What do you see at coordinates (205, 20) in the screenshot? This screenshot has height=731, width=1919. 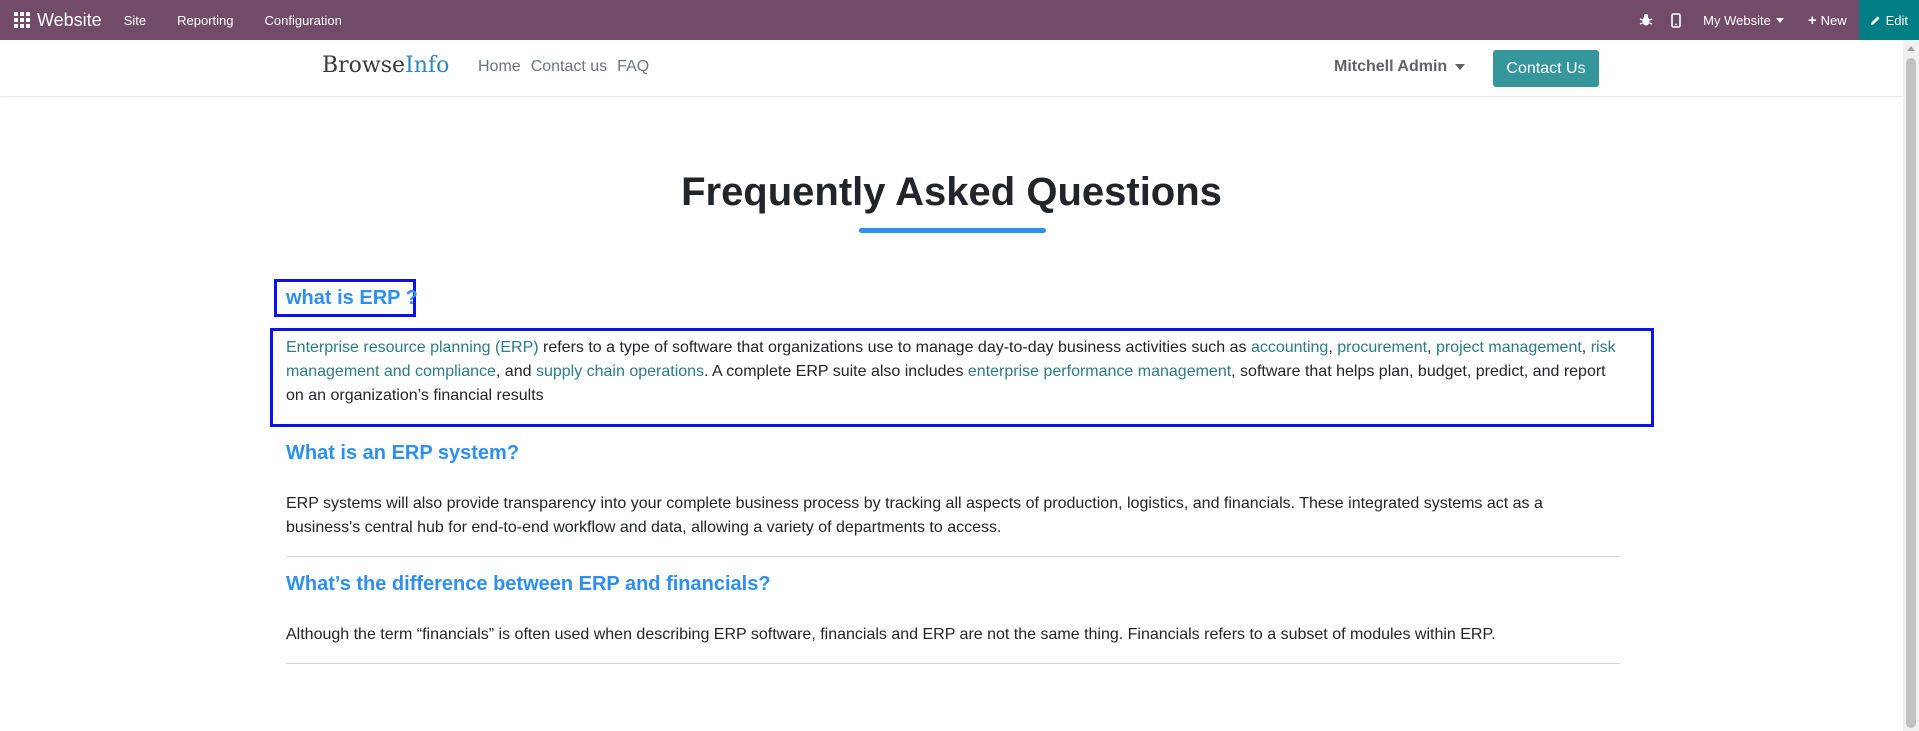 I see `menu-reporting: Reporting` at bounding box center [205, 20].